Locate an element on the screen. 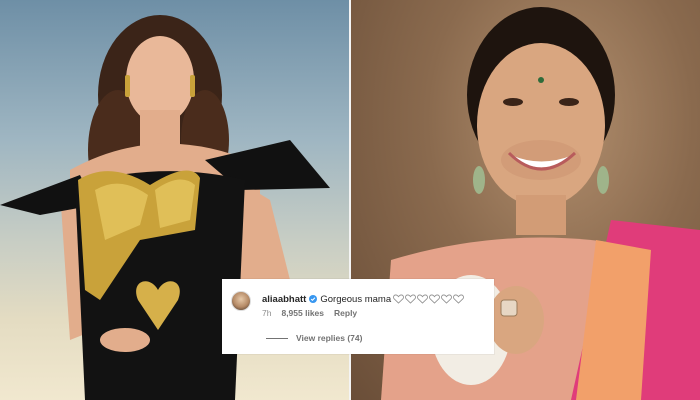 The image size is (700, 400). comment-timestamp: 7h is located at coordinates (267, 313).